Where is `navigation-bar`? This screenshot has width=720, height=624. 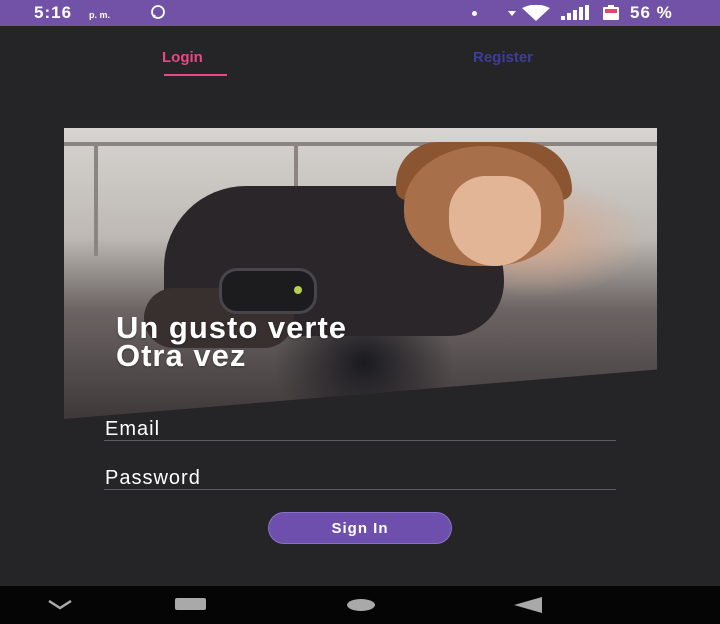
navigation-bar is located at coordinates (360, 605).